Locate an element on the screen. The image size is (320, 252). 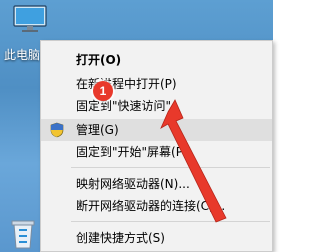
menu-item-manage: 管理(G) is located at coordinates (156, 130).